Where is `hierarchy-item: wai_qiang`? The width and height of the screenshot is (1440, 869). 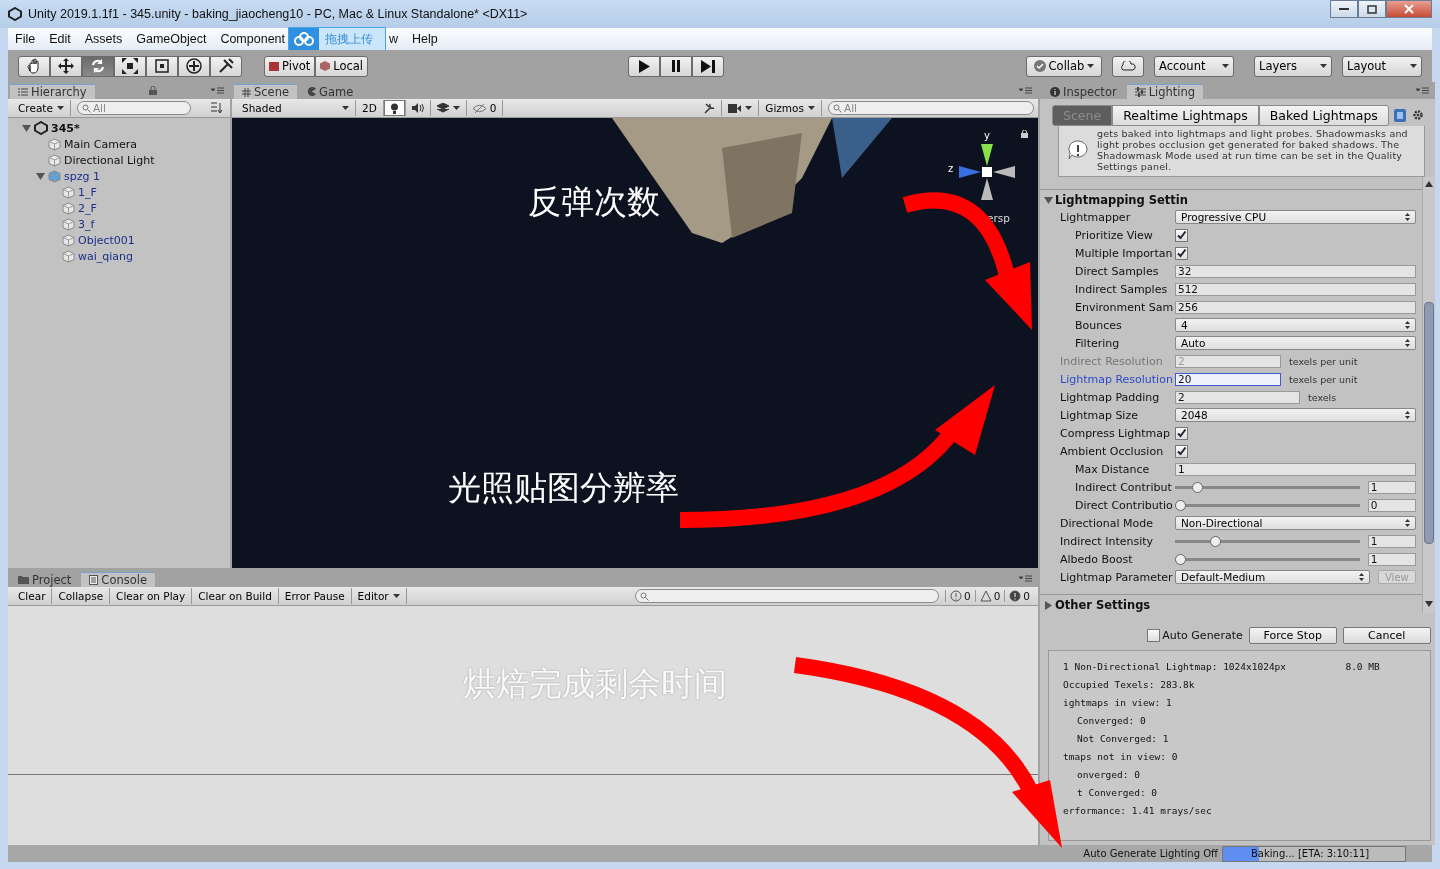
hierarchy-item: wai_qiang is located at coordinates (106, 256).